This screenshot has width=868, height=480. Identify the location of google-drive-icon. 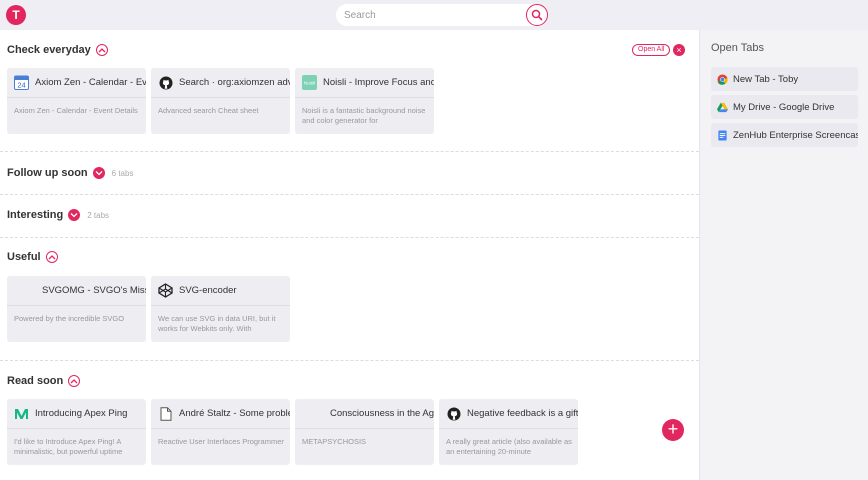
(722, 107).